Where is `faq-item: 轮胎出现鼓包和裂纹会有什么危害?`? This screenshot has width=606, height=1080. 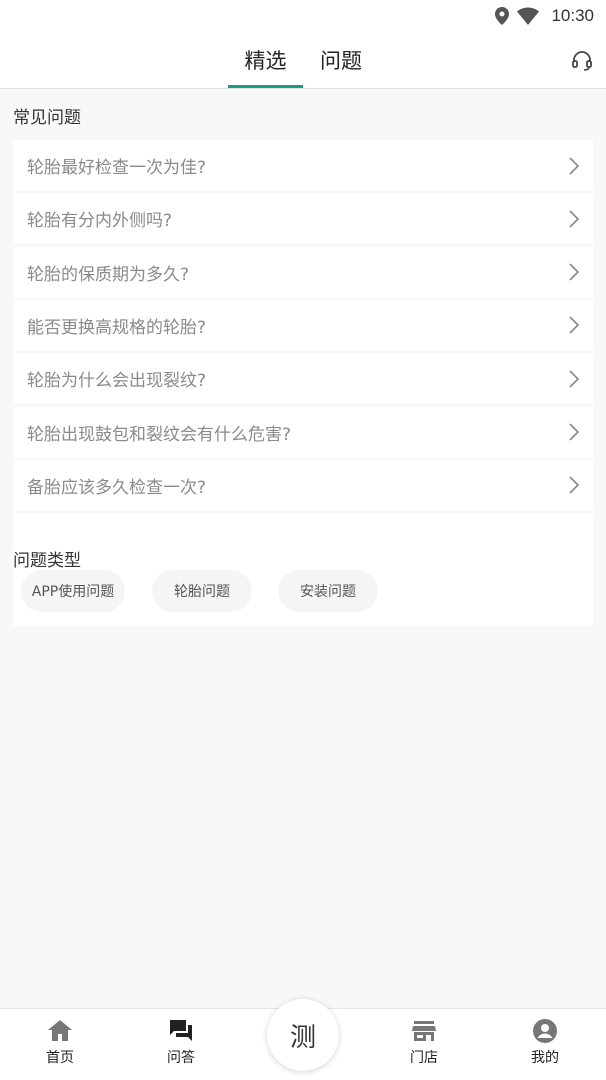 faq-item: 轮胎出现鼓包和裂纹会有什么危害? is located at coordinates (303, 432).